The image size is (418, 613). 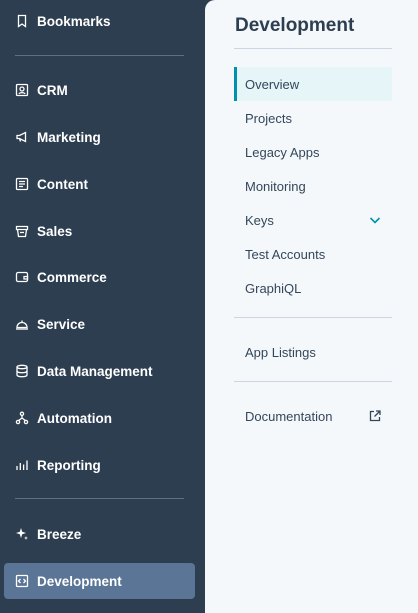 What do you see at coordinates (289, 416) in the screenshot?
I see `subnav-label: Documentation` at bounding box center [289, 416].